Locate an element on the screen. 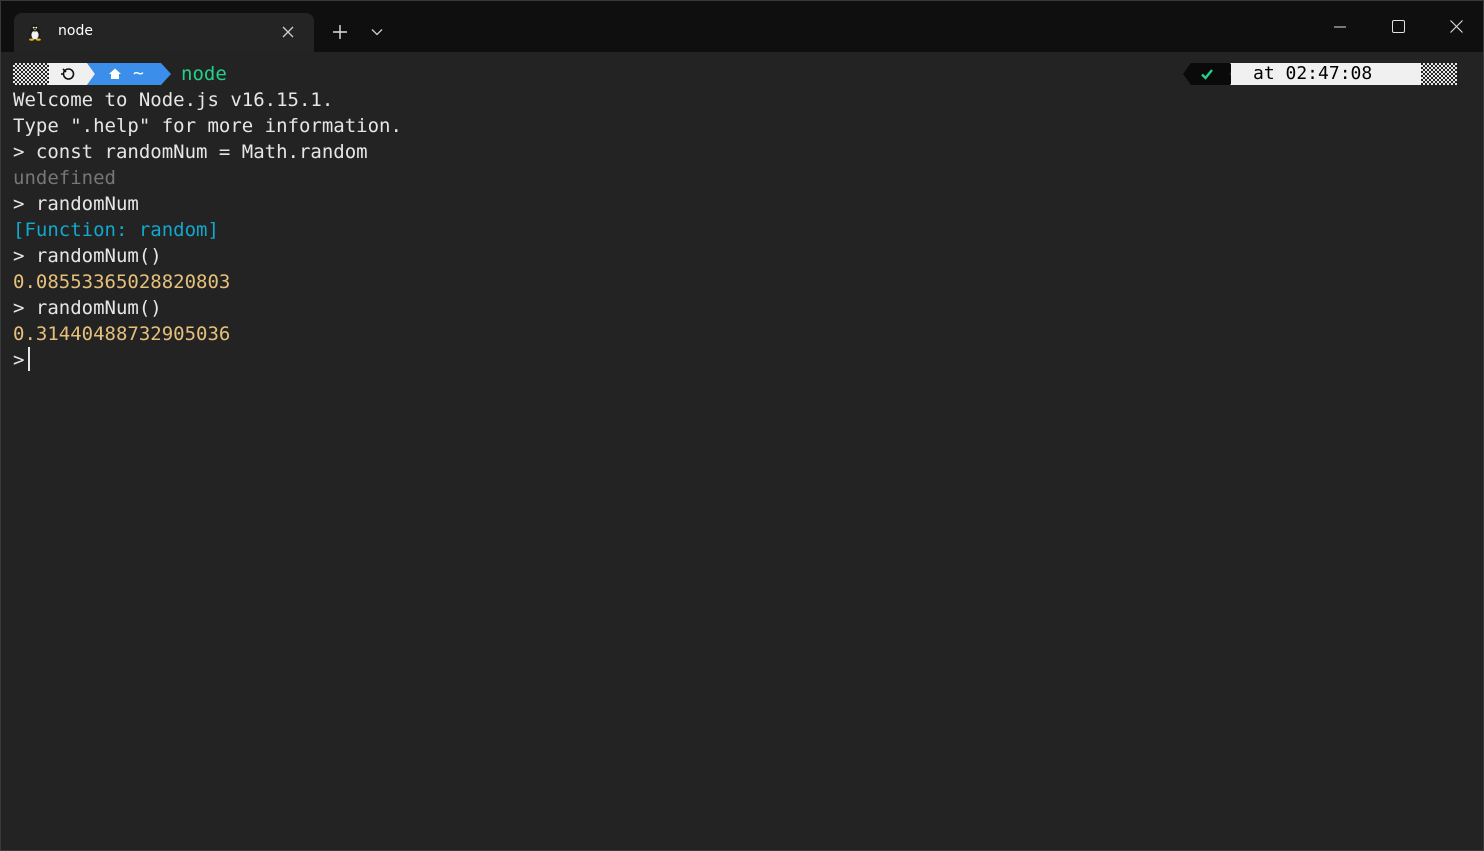  linux-penguin-icon is located at coordinates (35, 32).